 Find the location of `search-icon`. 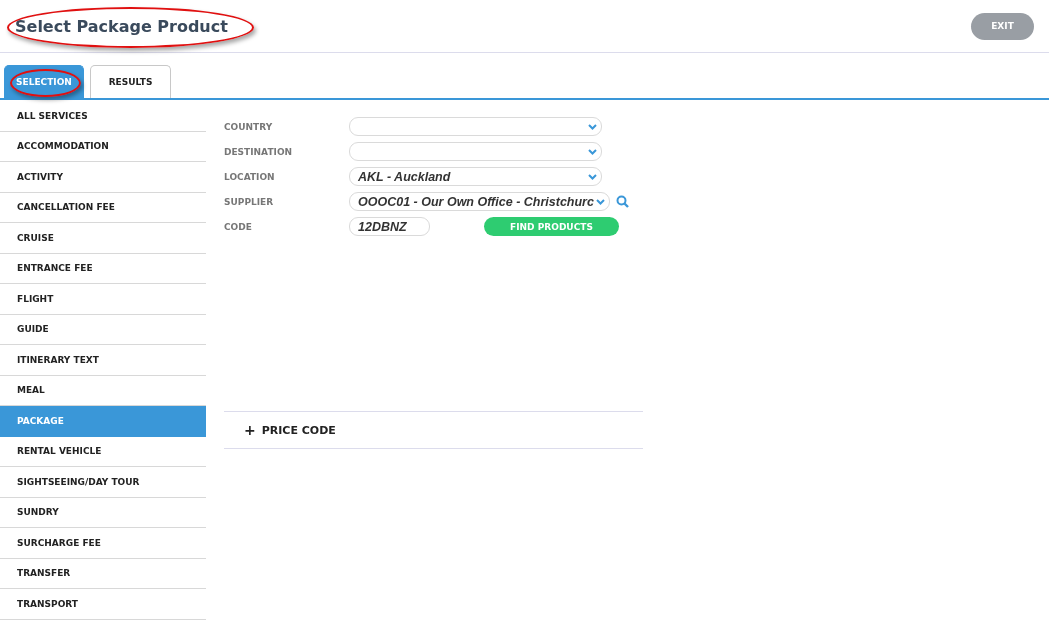

search-icon is located at coordinates (622, 201).